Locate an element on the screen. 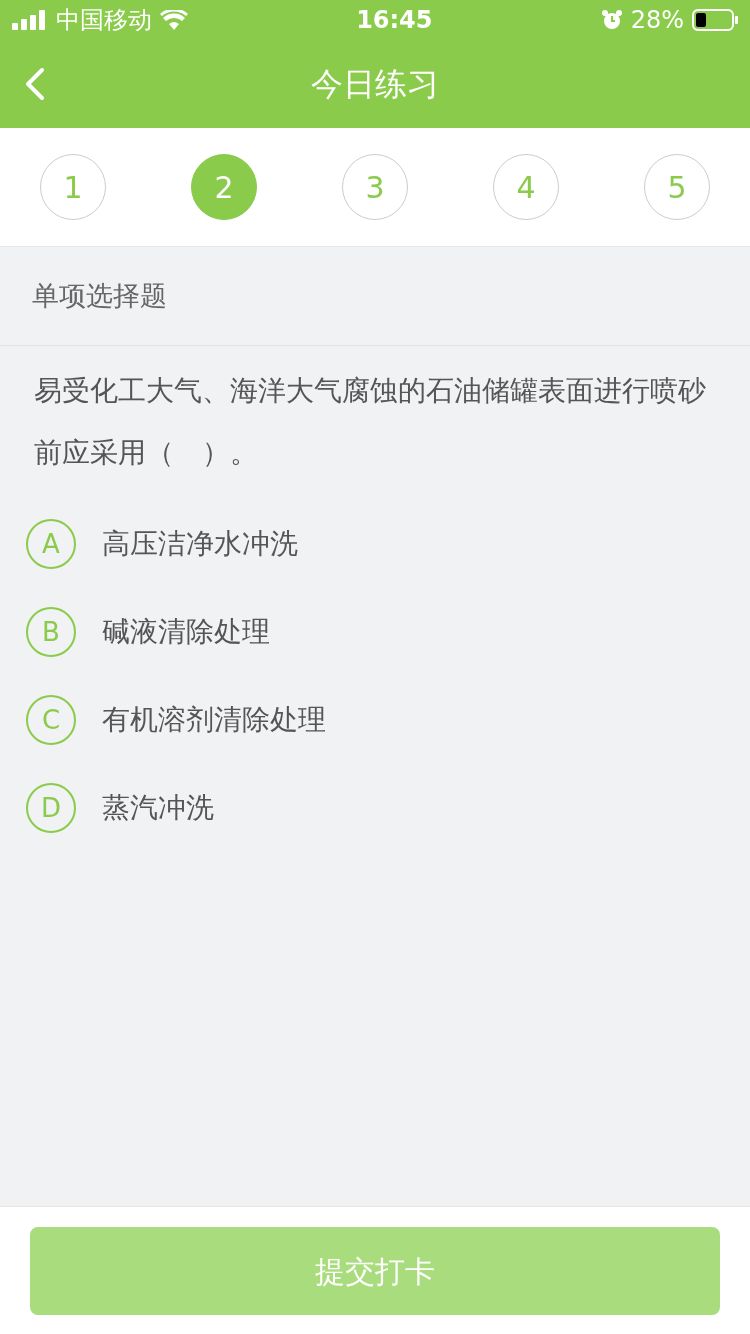 The height and width of the screenshot is (1334, 750). question-number-tab: 5 is located at coordinates (677, 187).